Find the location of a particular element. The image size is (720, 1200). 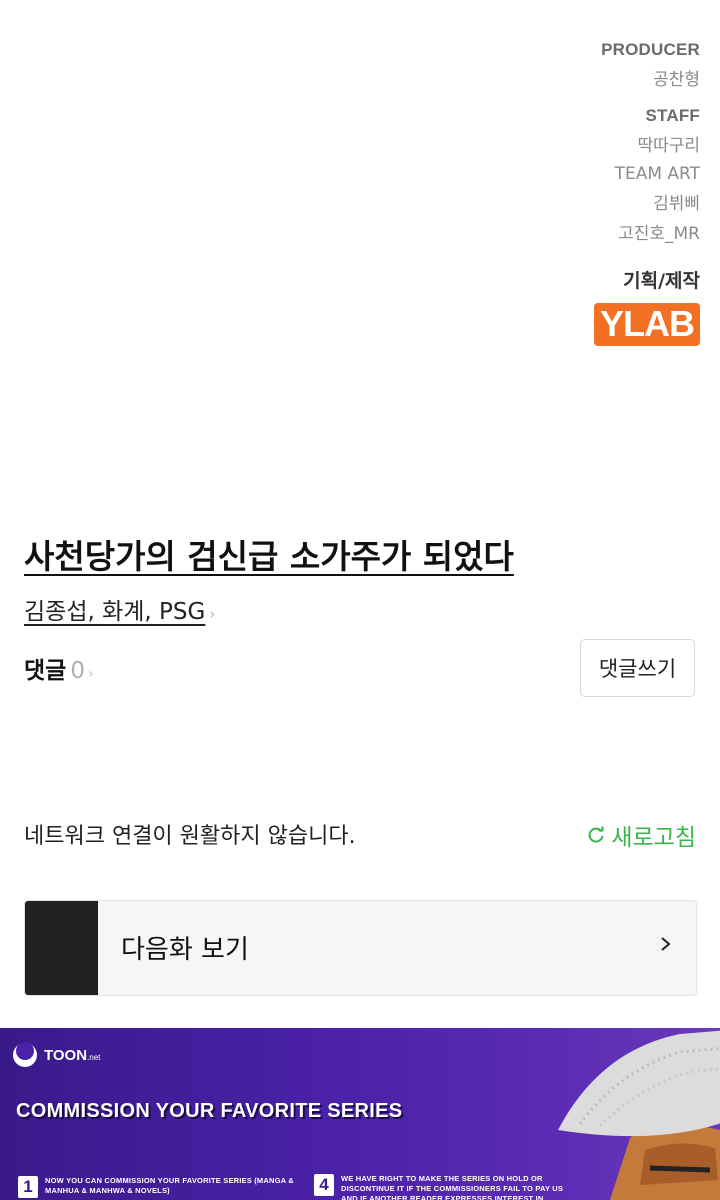

next-episode-label: 다음화 보기 is located at coordinates (185, 950).